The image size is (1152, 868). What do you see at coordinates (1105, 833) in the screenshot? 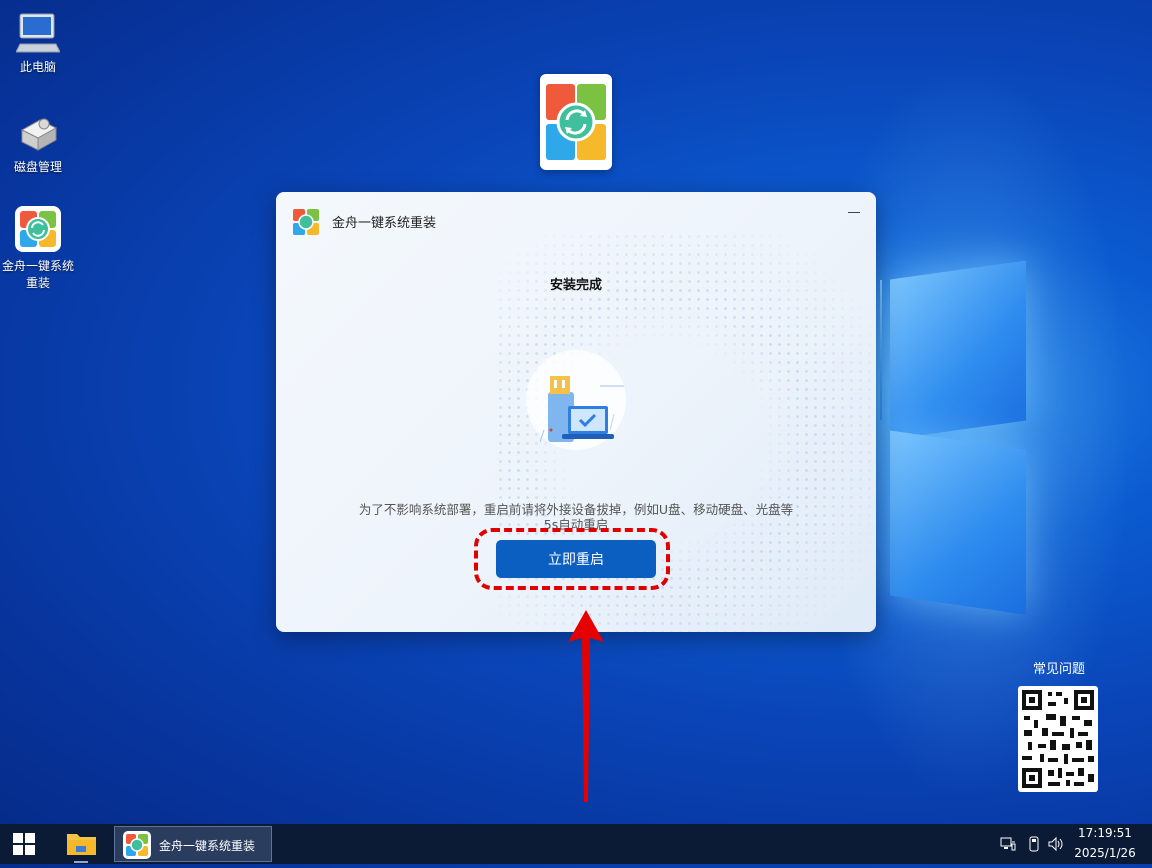
I see `taskbar-clock-time: 17:19:51` at bounding box center [1105, 833].